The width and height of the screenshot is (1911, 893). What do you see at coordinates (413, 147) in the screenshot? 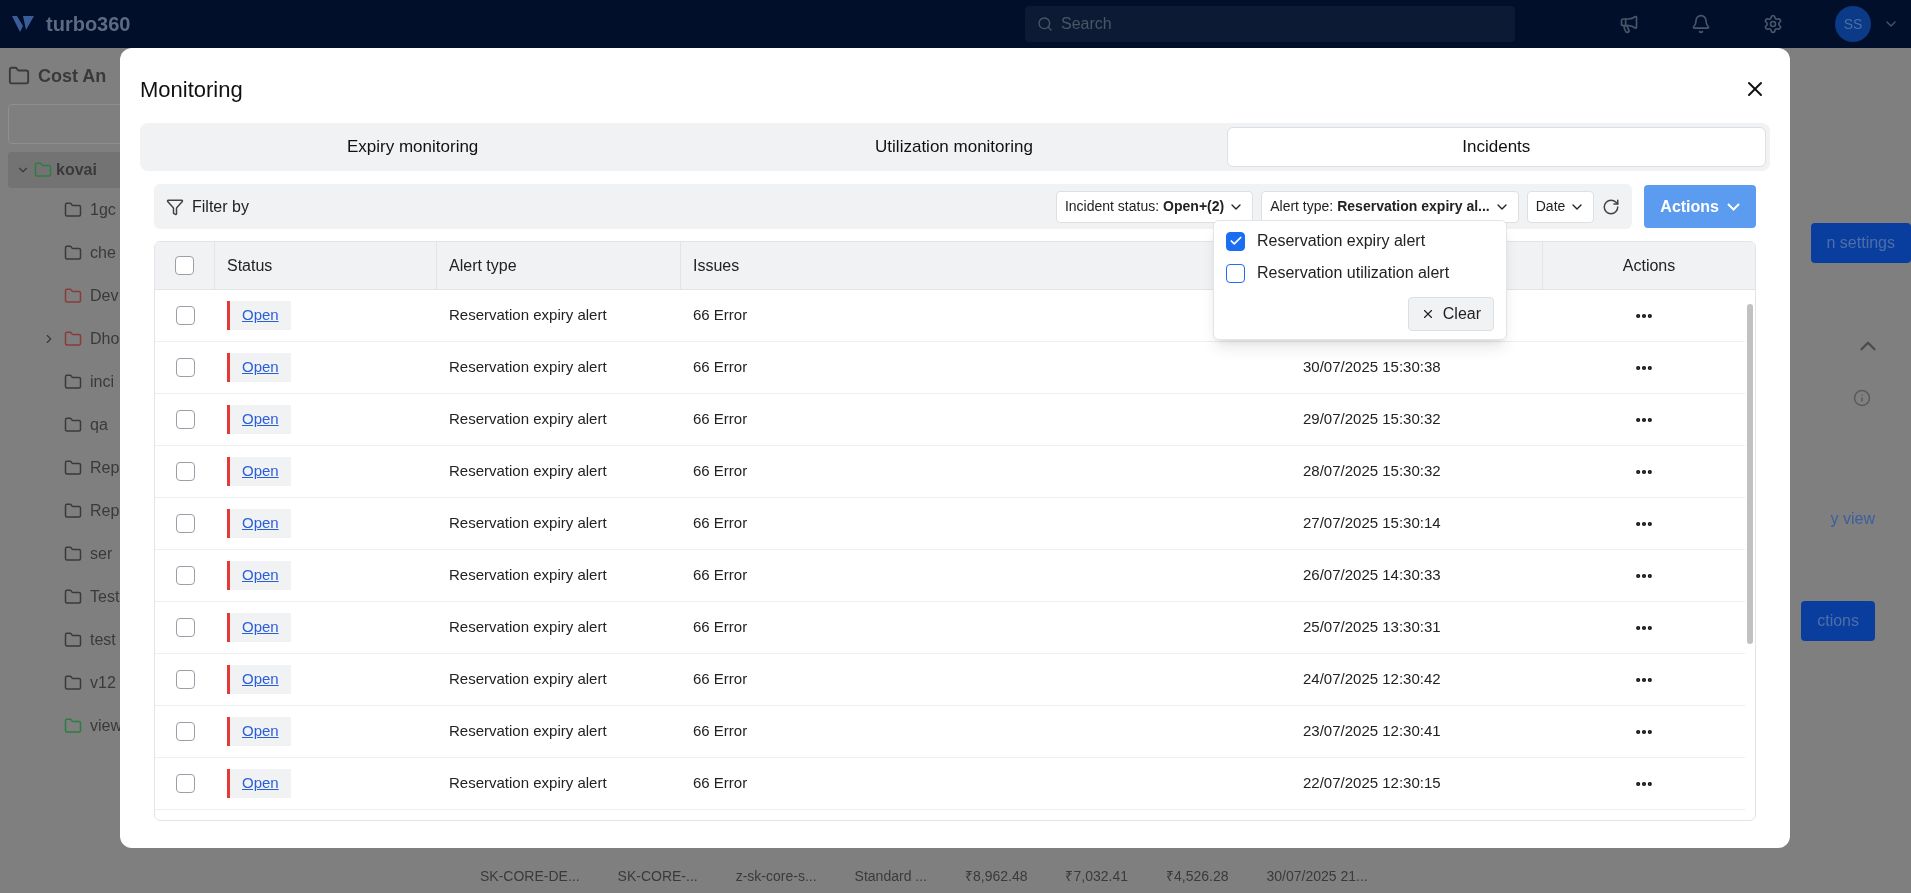
I see `tab: Expiry monitoring` at bounding box center [413, 147].